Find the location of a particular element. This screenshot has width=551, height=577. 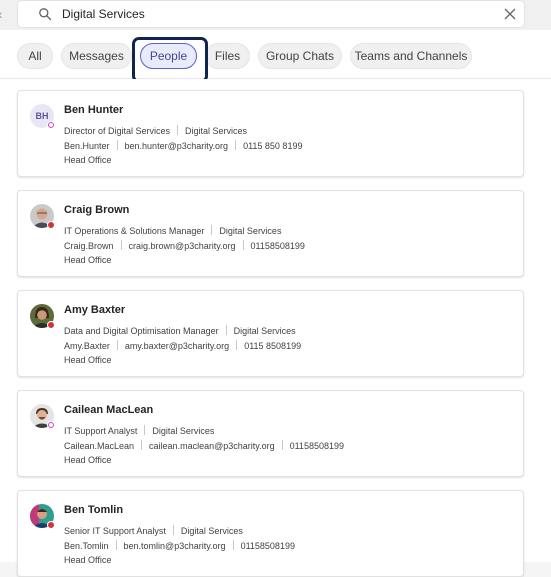

person-email: craig.brown@p3charity.org is located at coordinates (182, 246).